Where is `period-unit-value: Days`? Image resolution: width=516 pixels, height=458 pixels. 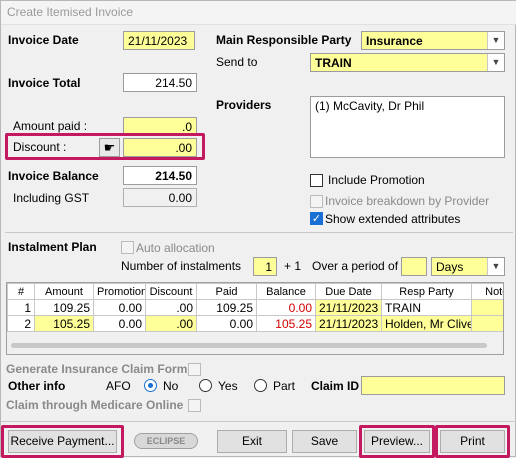
period-unit-value: Days is located at coordinates (450, 267).